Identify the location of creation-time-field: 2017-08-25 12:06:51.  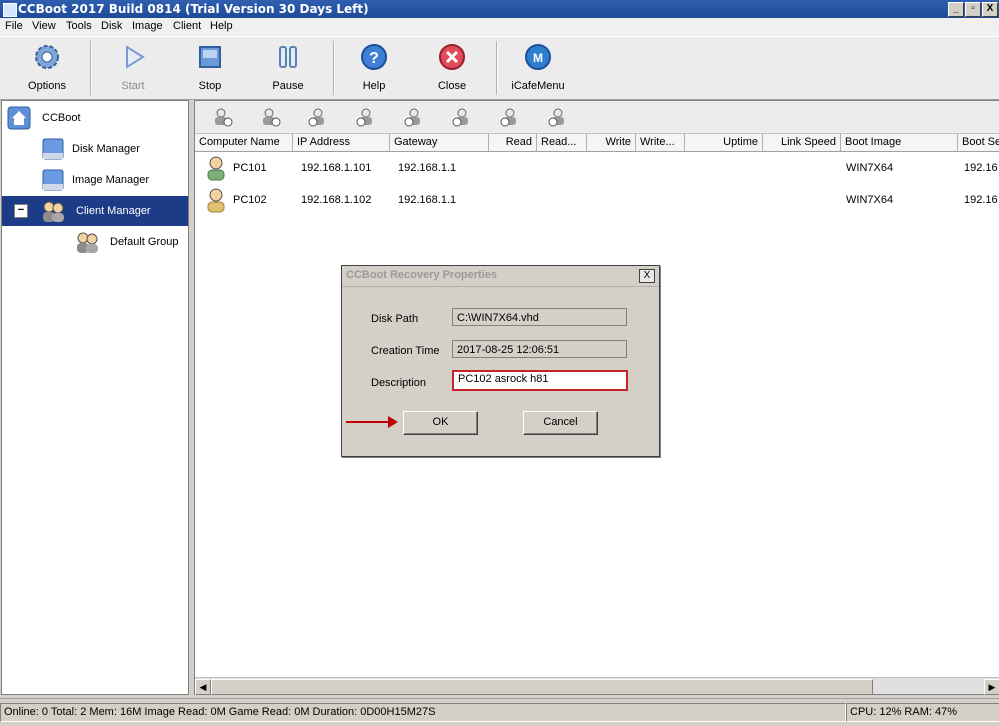
(539, 349).